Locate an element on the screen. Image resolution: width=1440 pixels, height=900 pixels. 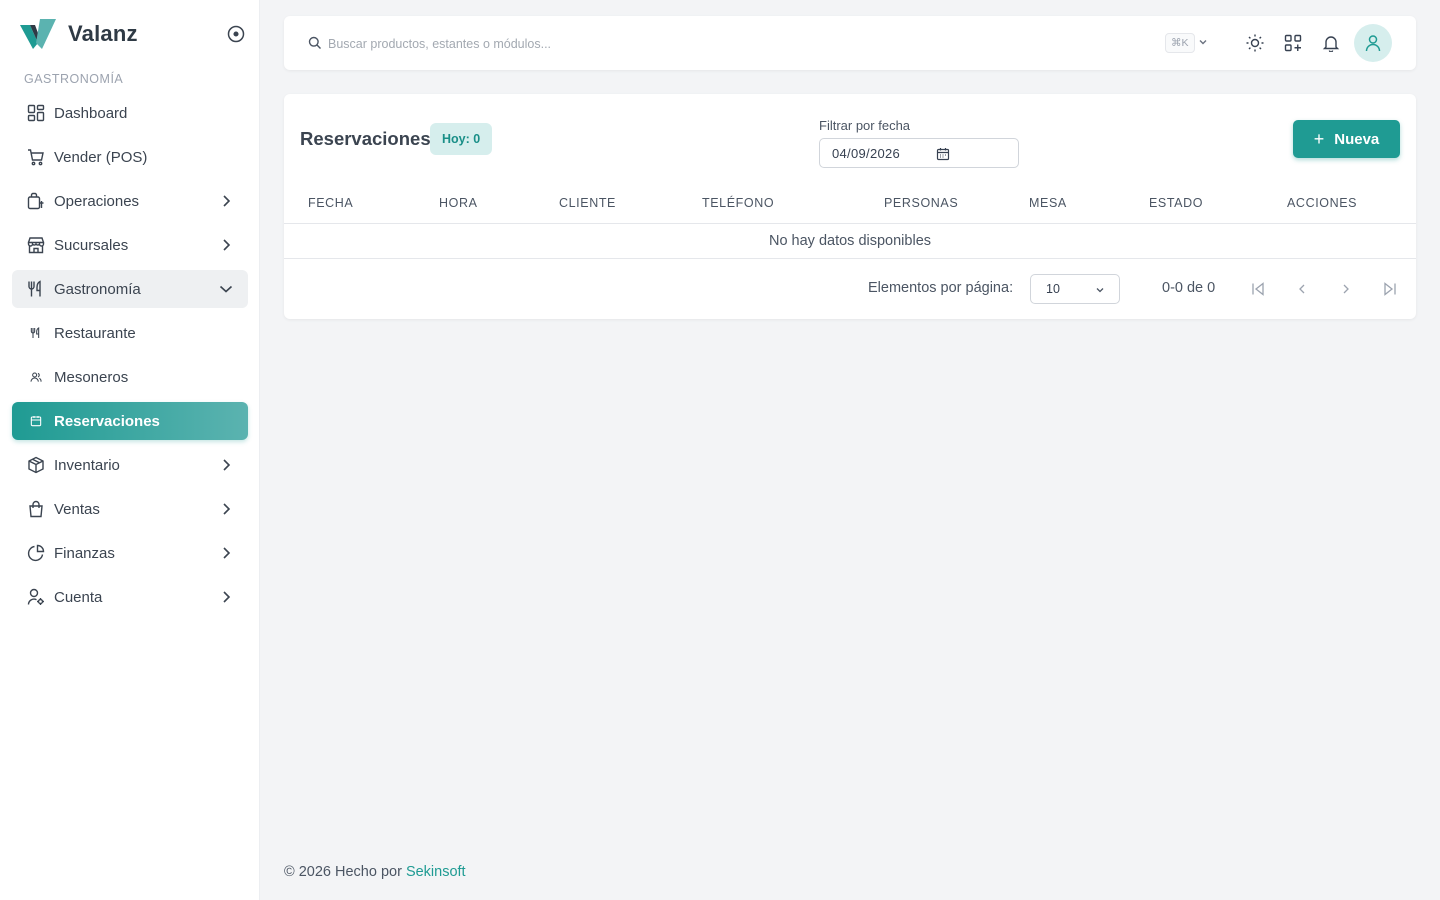
sidebar-item-label: Reservaciones is located at coordinates (107, 421).